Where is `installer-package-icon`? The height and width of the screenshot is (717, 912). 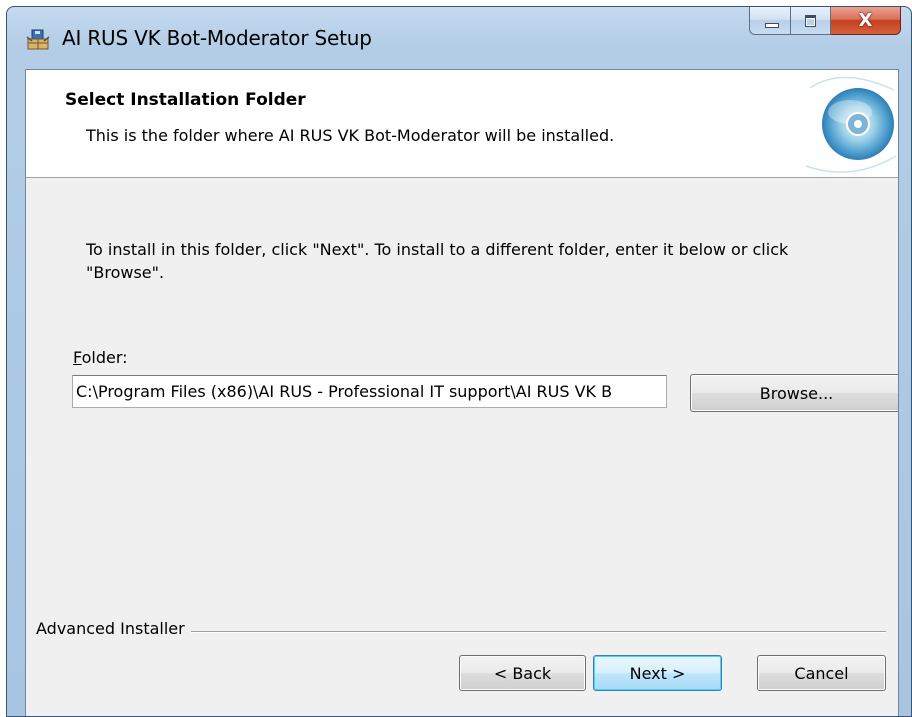 installer-package-icon is located at coordinates (38, 40).